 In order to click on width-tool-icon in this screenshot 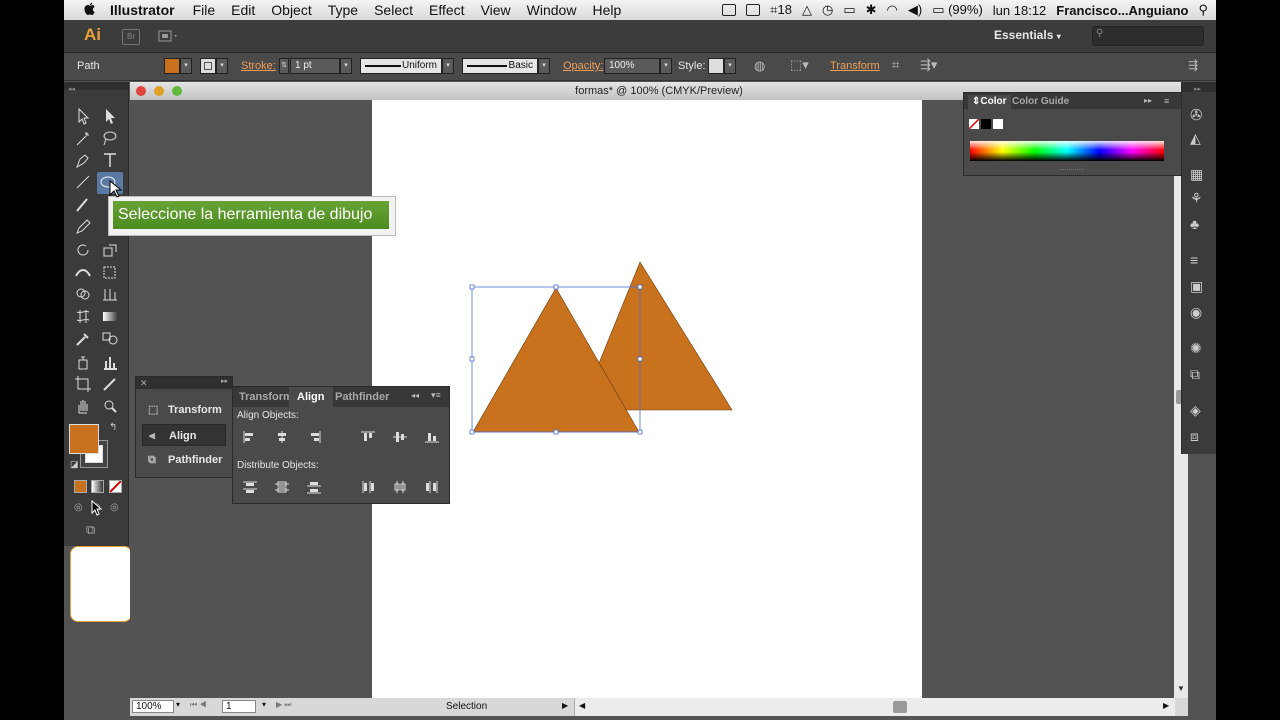, I will do `click(83, 272)`.